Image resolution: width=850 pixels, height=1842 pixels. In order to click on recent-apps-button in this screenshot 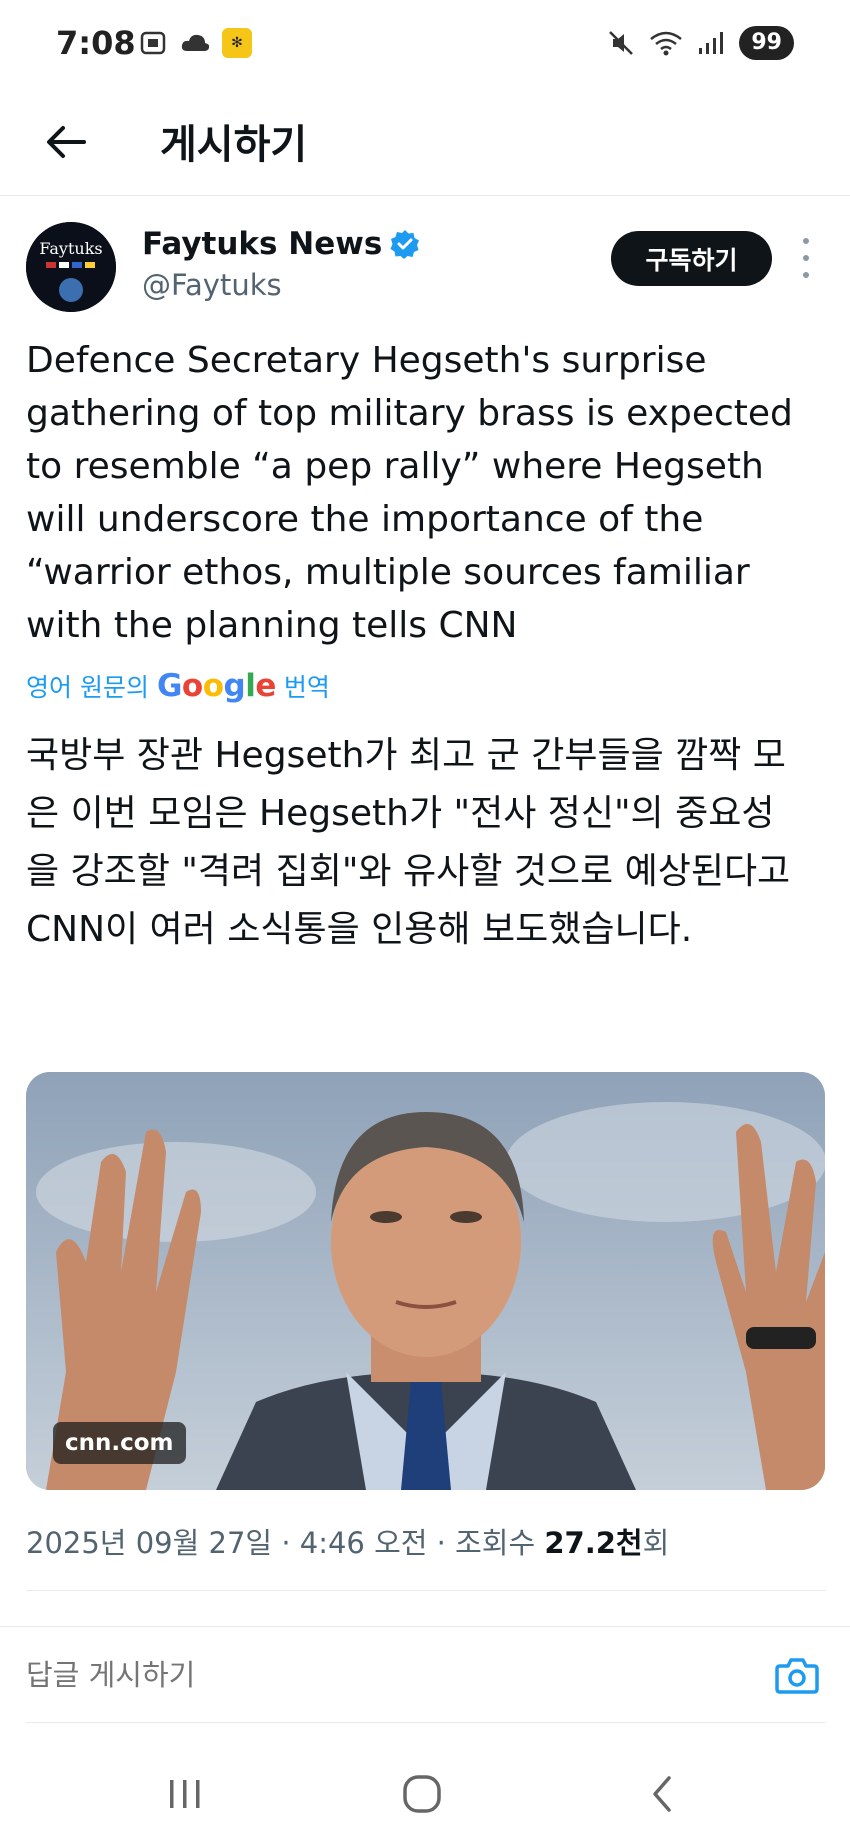, I will do `click(185, 1794)`.